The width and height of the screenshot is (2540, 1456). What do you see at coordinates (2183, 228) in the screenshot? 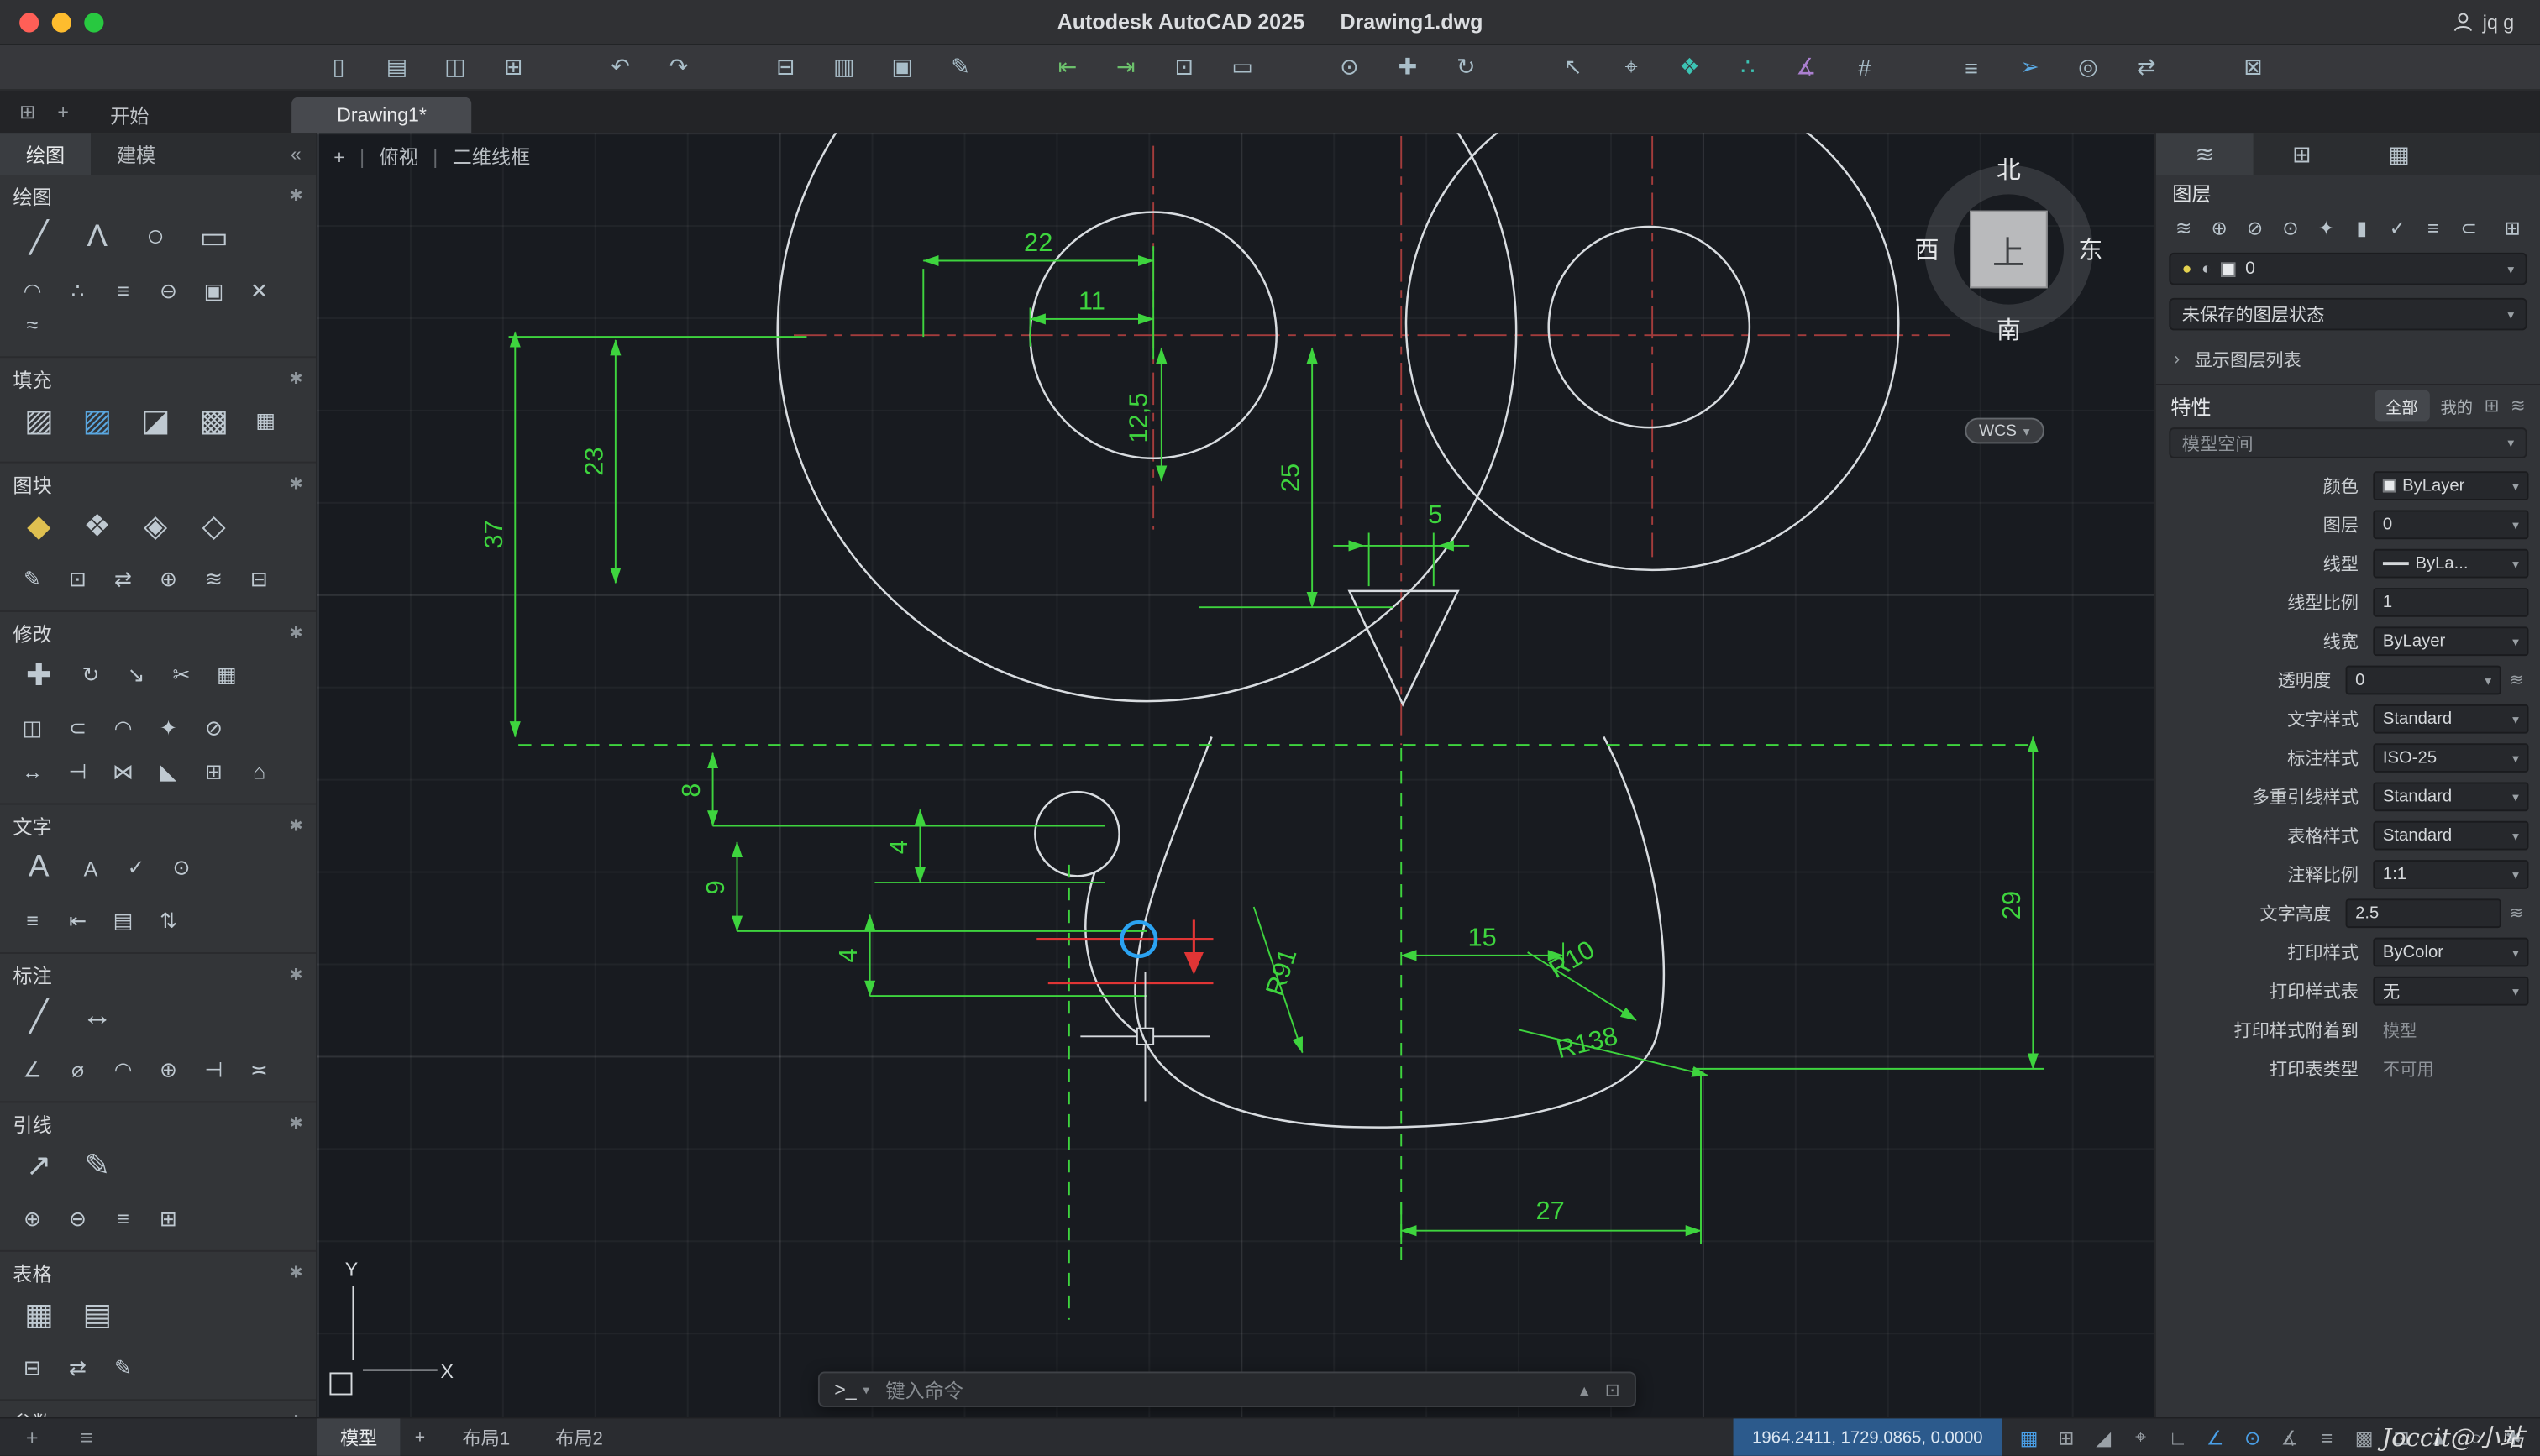
I see `layer-properties-icon: ≋` at bounding box center [2183, 228].